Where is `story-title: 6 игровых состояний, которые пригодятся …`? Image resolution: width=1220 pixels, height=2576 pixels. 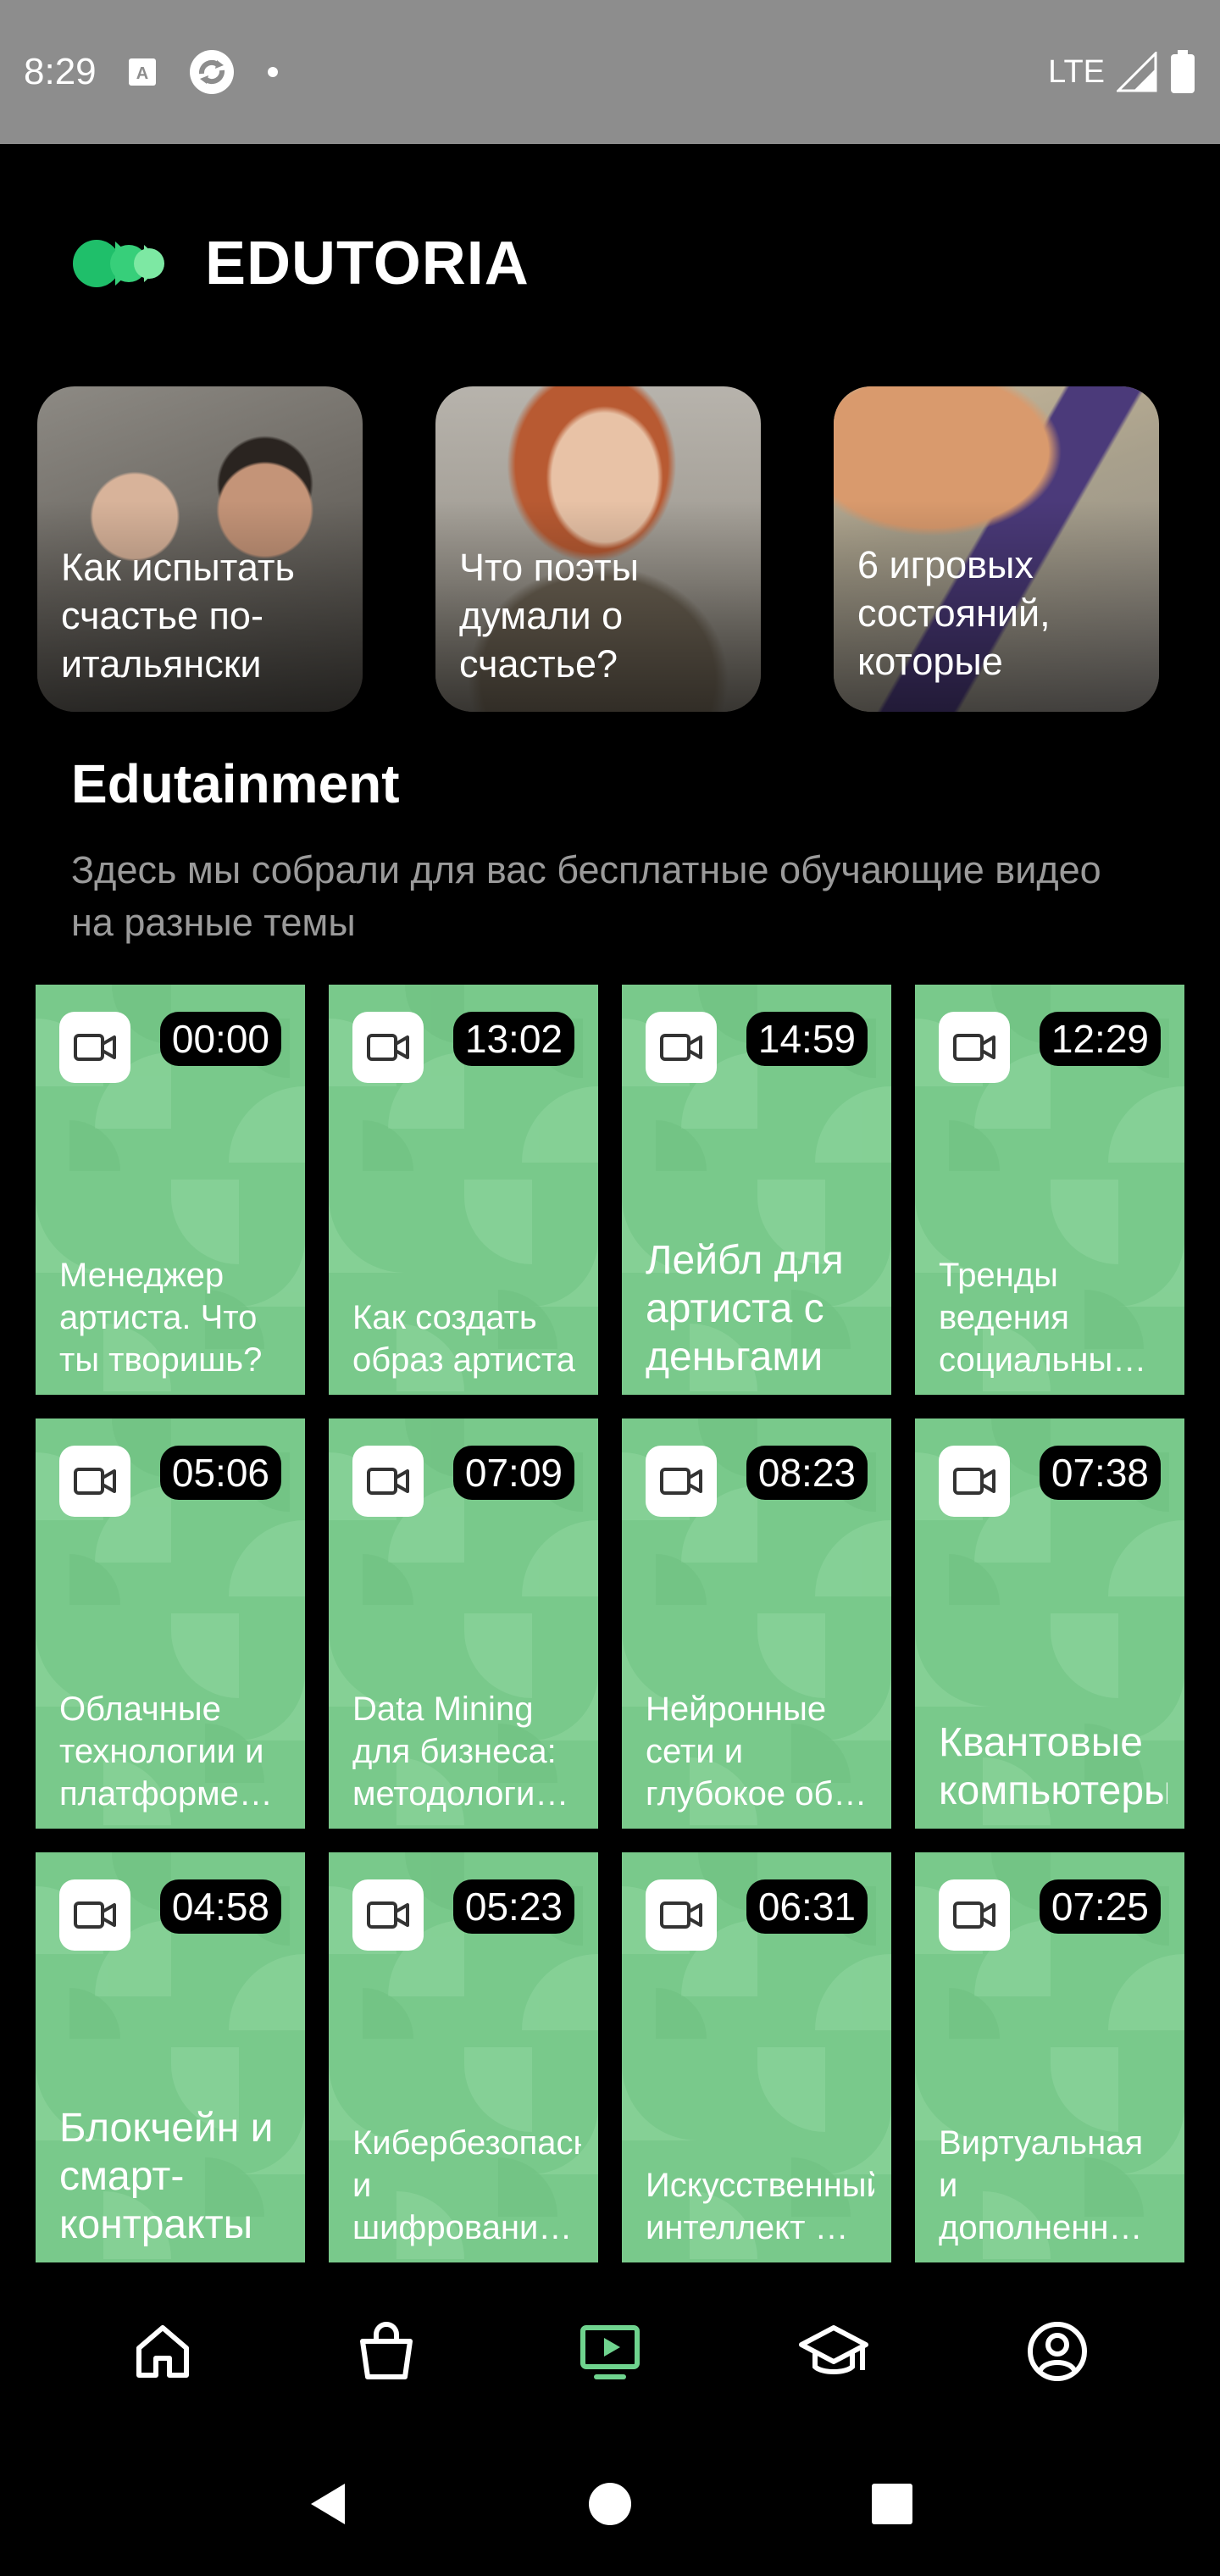 story-title: 6 игровых состояний, которые пригодятся … is located at coordinates (954, 613).